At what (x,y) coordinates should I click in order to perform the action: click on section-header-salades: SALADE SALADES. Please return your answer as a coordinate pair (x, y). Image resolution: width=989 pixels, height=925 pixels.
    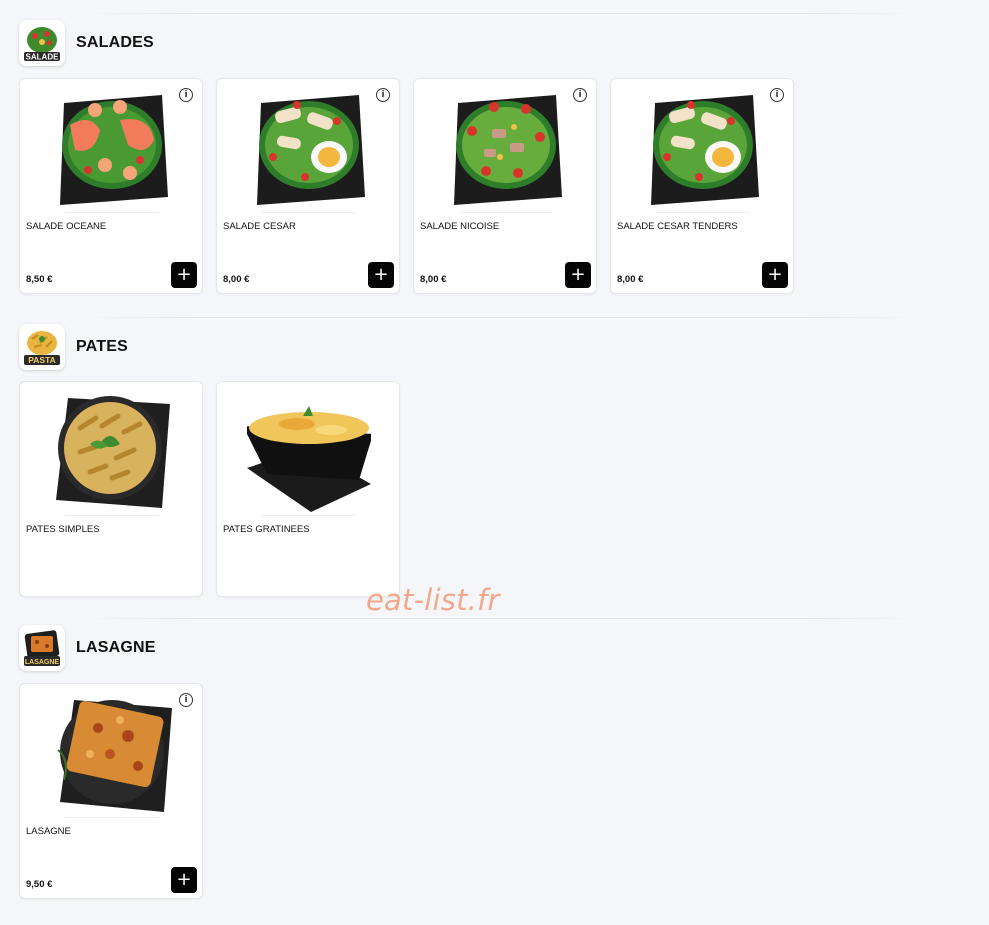
    Looking at the image, I should click on (86, 43).